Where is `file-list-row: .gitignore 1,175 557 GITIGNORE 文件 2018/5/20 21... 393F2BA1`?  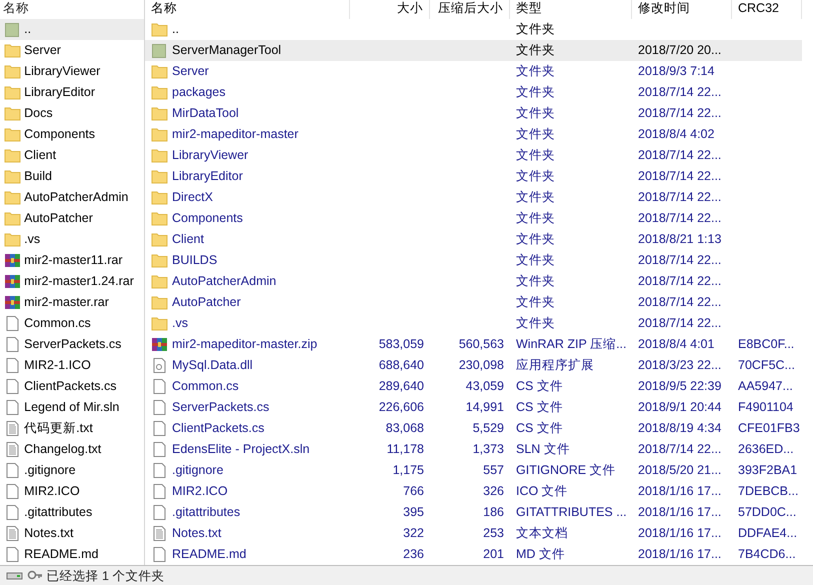
file-list-row: .gitignore 1,175 557 GITIGNORE 文件 2018/5/20 21... 393F2BA1 is located at coordinates (473, 470).